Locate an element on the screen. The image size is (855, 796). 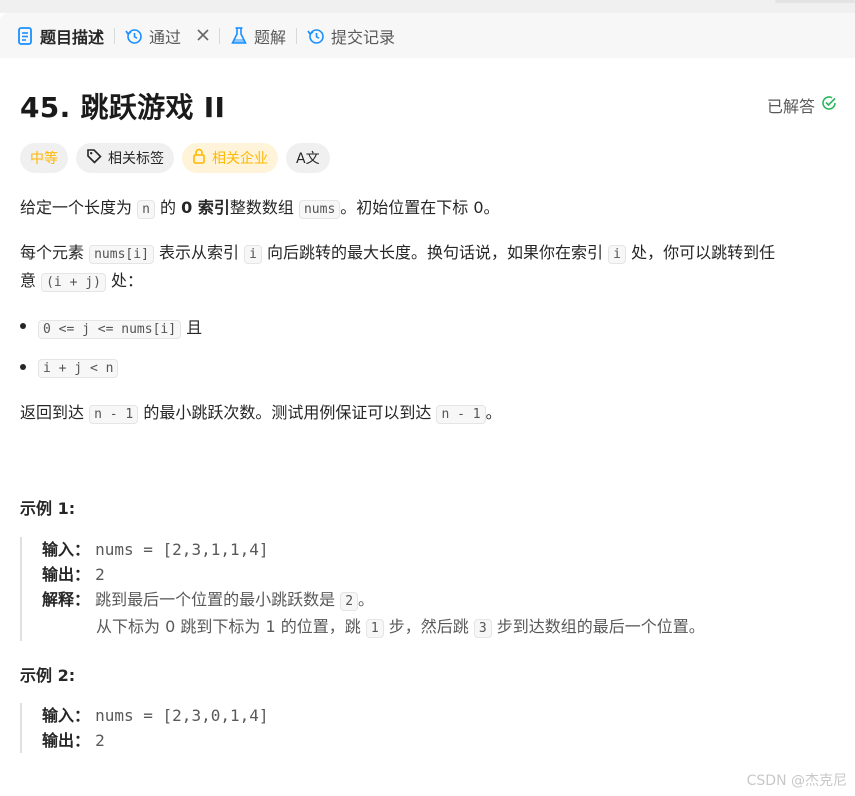
related-companies-label: 相关企业 is located at coordinates (240, 159).